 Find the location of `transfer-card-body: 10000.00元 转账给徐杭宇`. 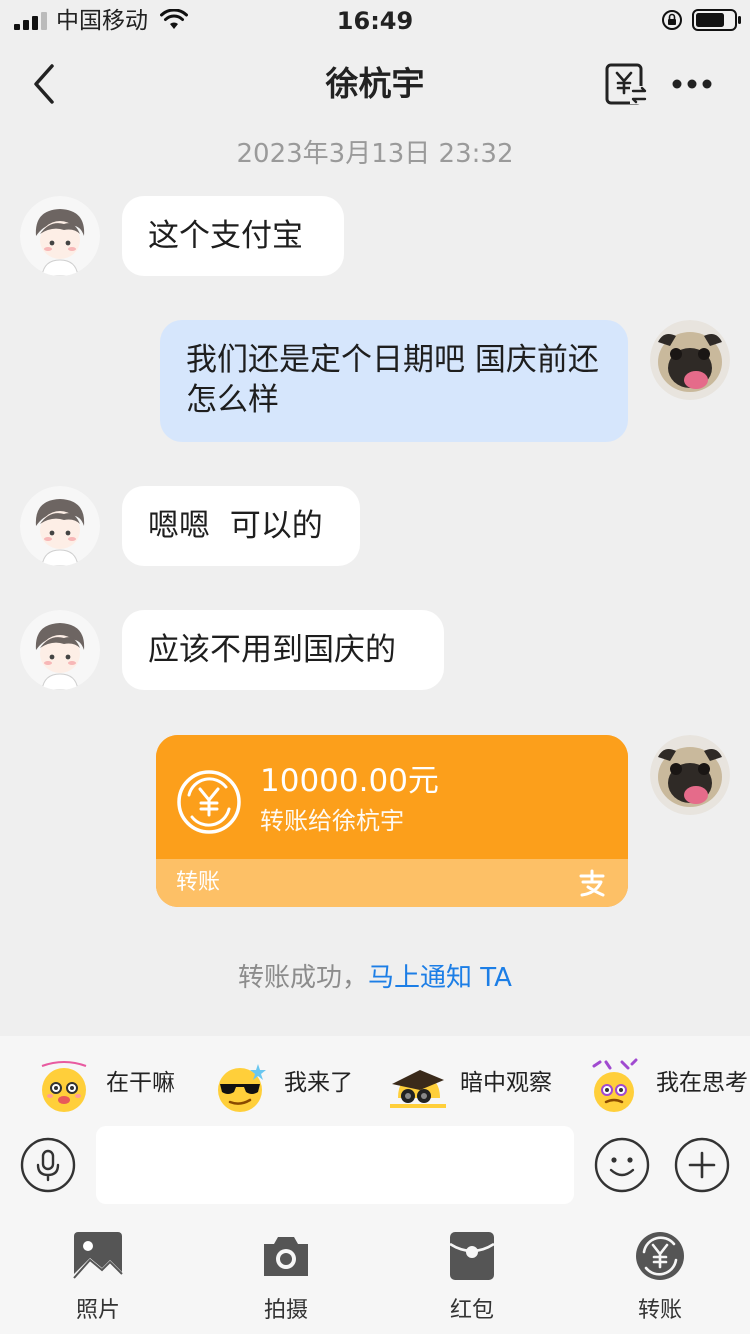

transfer-card-body: 10000.00元 转账给徐杭宇 is located at coordinates (392, 797).